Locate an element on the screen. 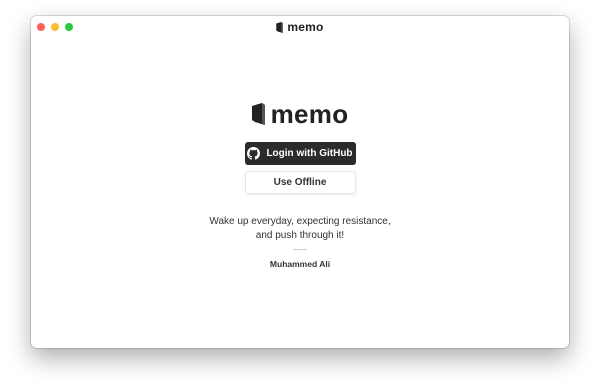 The image size is (600, 392). window-title-text: memo is located at coordinates (305, 27).